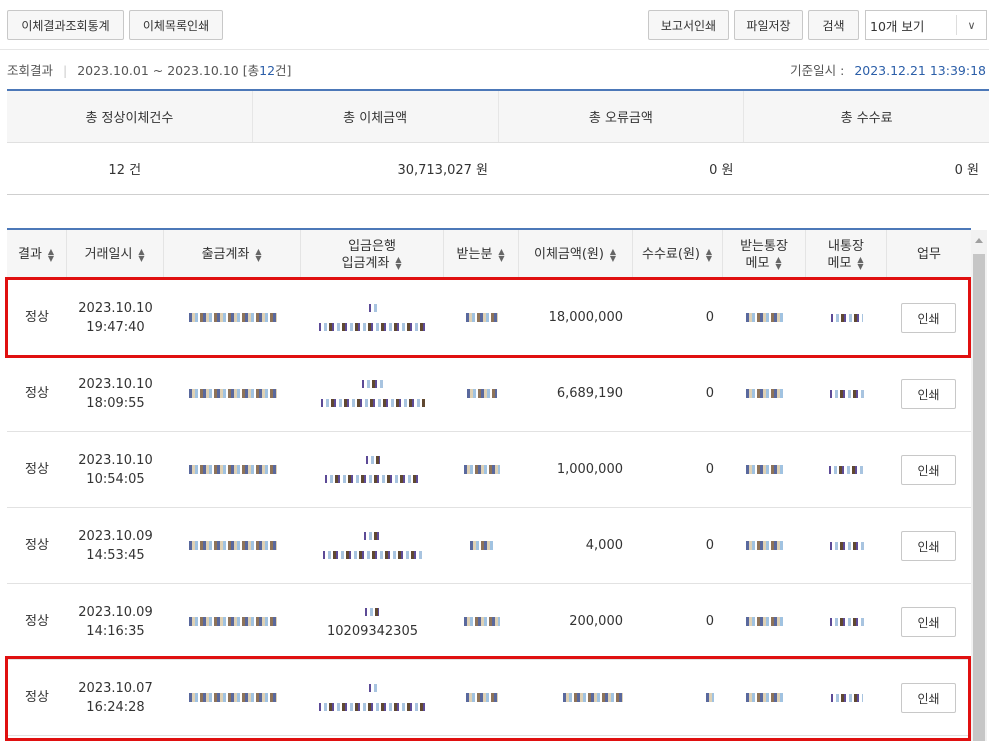 This screenshot has width=989, height=741. I want to click on result-period: 2023.10.01 ~ 2023.10.10, so click(158, 70).